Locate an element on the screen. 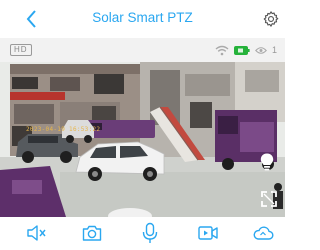 The height and width of the screenshot is (250, 320). control-toolbar is located at coordinates (142, 233).